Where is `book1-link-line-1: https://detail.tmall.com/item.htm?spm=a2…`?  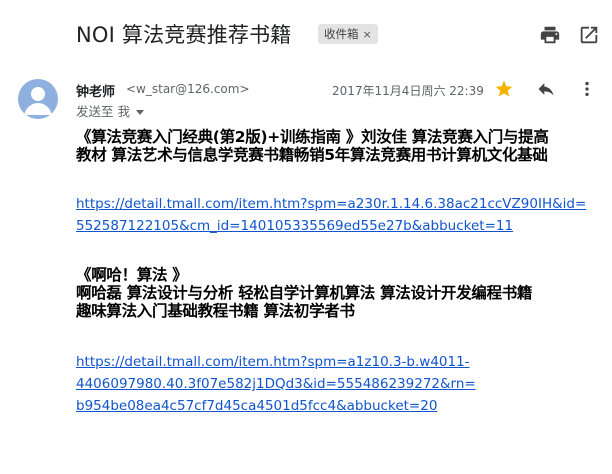 book1-link-line-1: https://detail.tmall.com/item.htm?spm=a2… is located at coordinates (341, 204).